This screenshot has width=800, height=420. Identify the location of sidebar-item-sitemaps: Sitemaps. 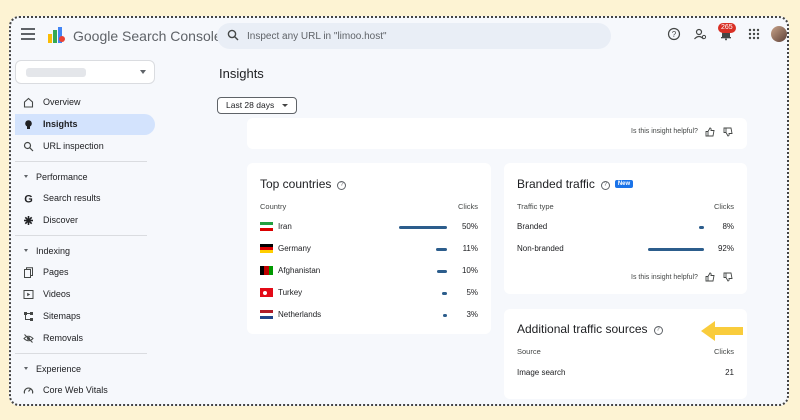
(85, 316).